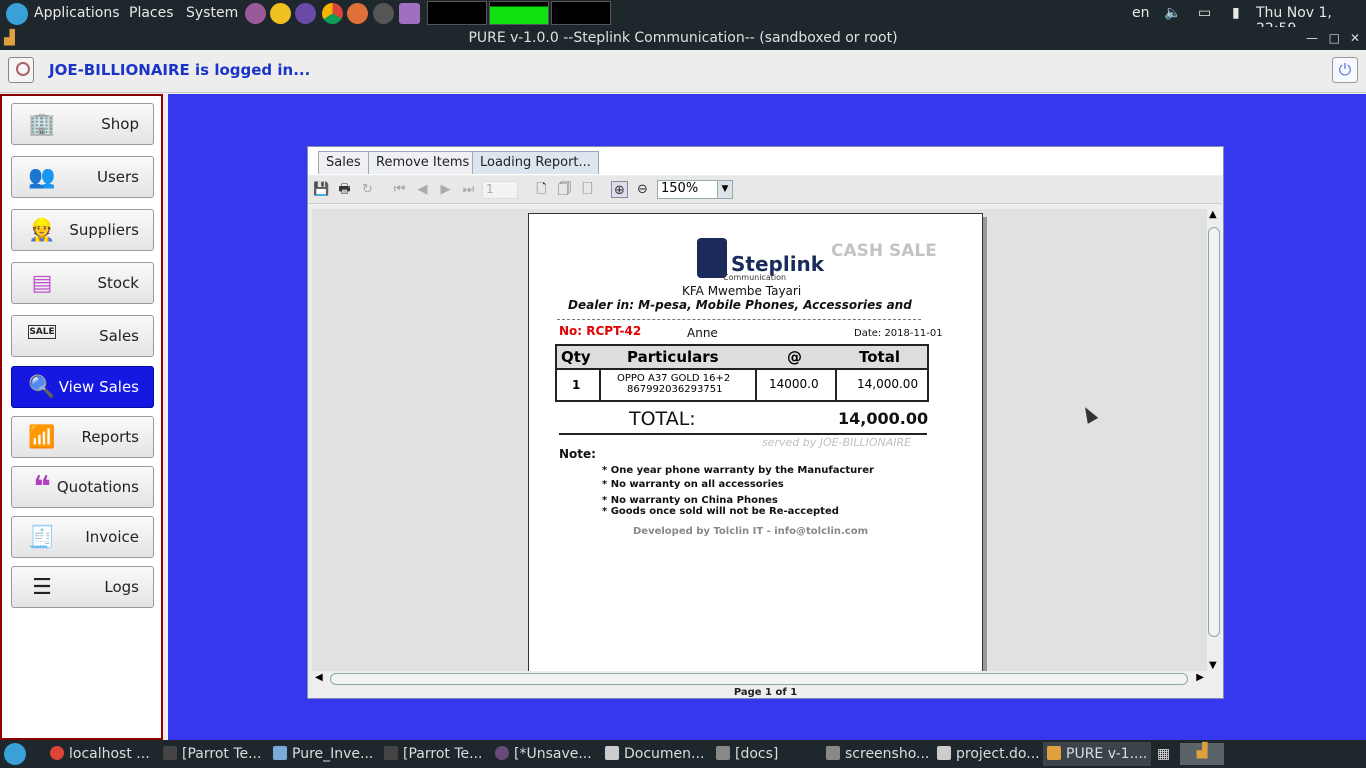  Describe the element at coordinates (82, 336) in the screenshot. I see `nav-sales-button: SALE Sales` at that location.